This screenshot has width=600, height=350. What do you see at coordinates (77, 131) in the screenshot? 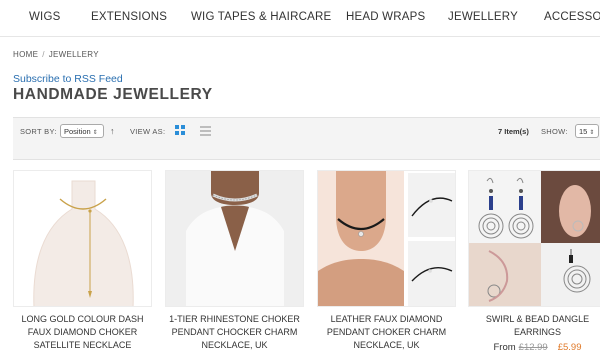
I see `sort-by-value: Position` at bounding box center [77, 131].